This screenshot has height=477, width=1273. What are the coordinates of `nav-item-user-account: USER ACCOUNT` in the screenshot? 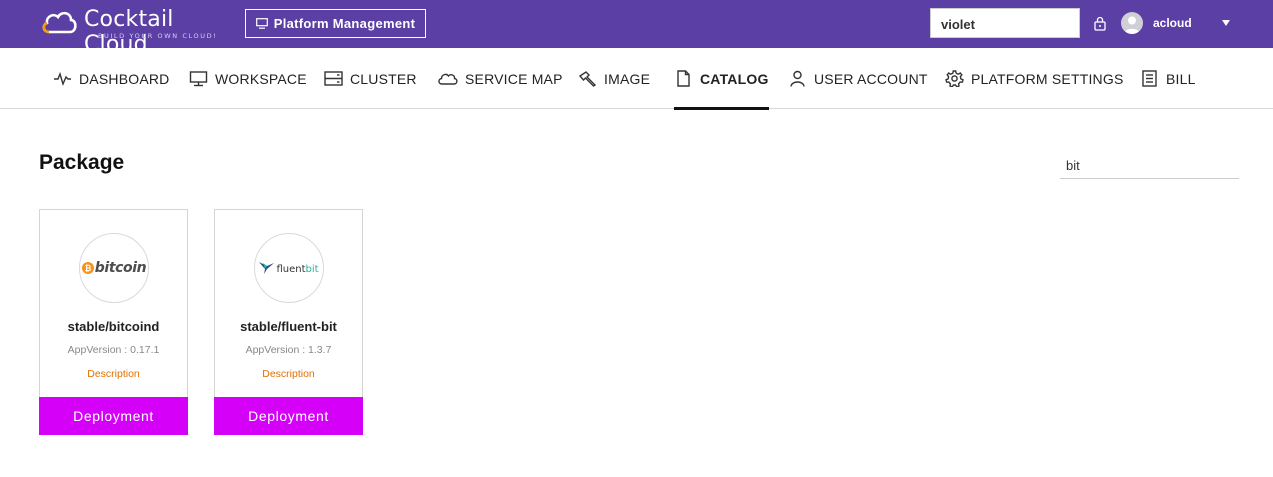 It's located at (858, 78).